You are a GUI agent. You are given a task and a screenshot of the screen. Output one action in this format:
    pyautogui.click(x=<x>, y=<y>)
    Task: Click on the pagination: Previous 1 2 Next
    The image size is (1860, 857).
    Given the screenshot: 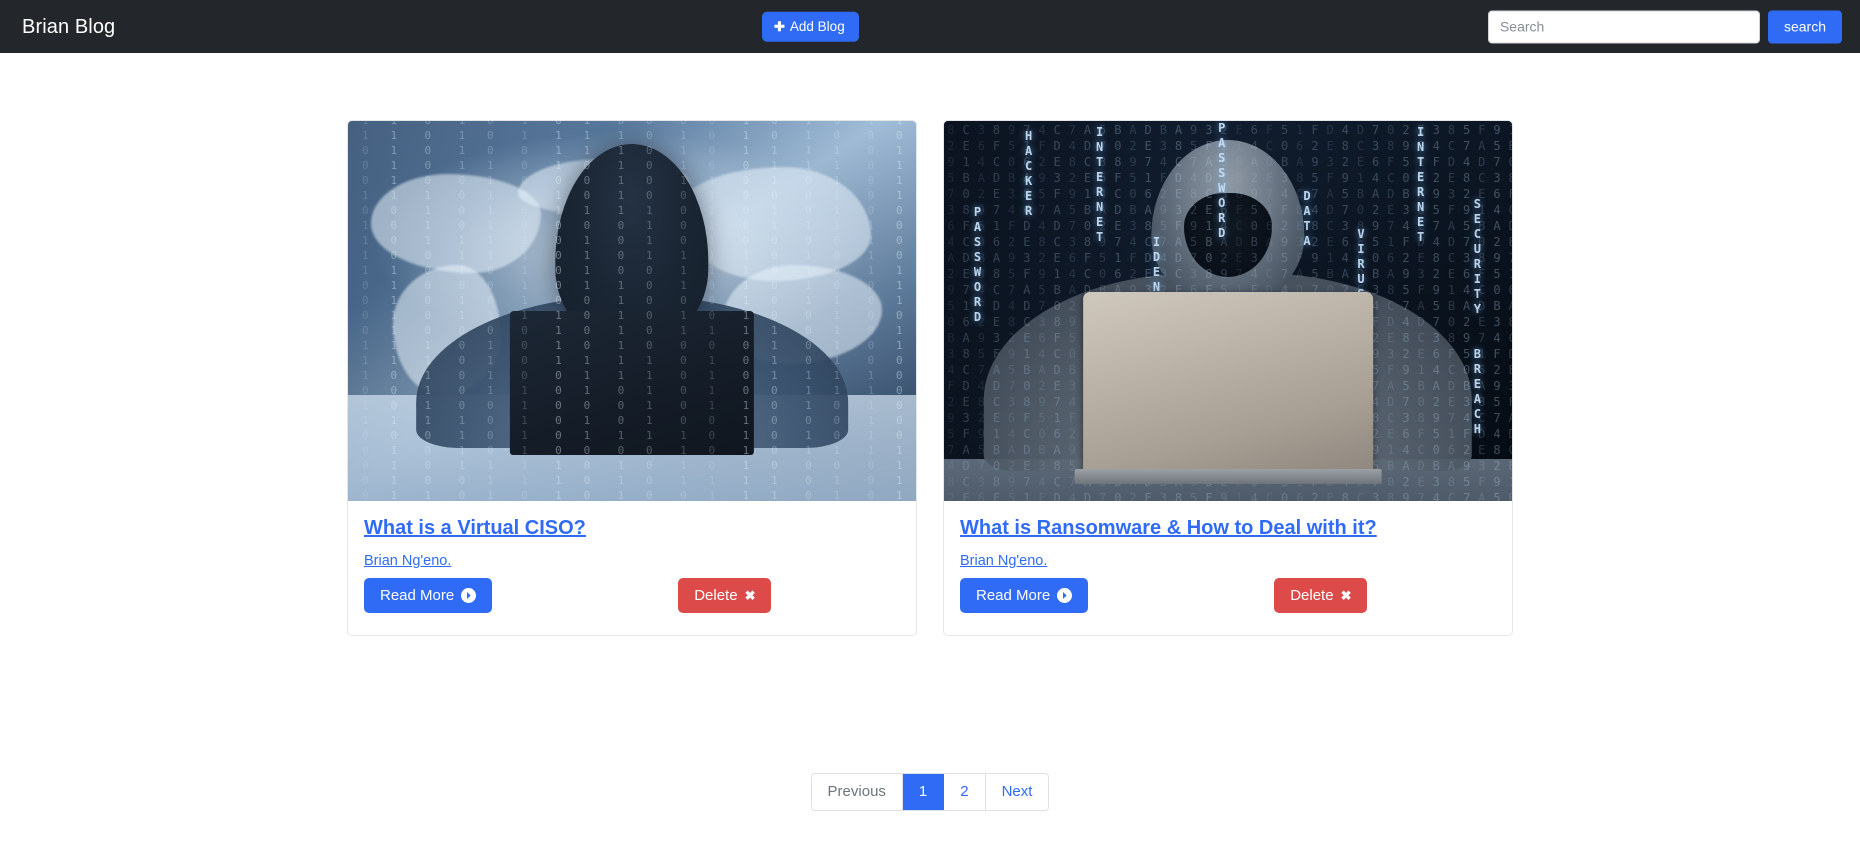 What is the action you would take?
    pyautogui.click(x=930, y=792)
    